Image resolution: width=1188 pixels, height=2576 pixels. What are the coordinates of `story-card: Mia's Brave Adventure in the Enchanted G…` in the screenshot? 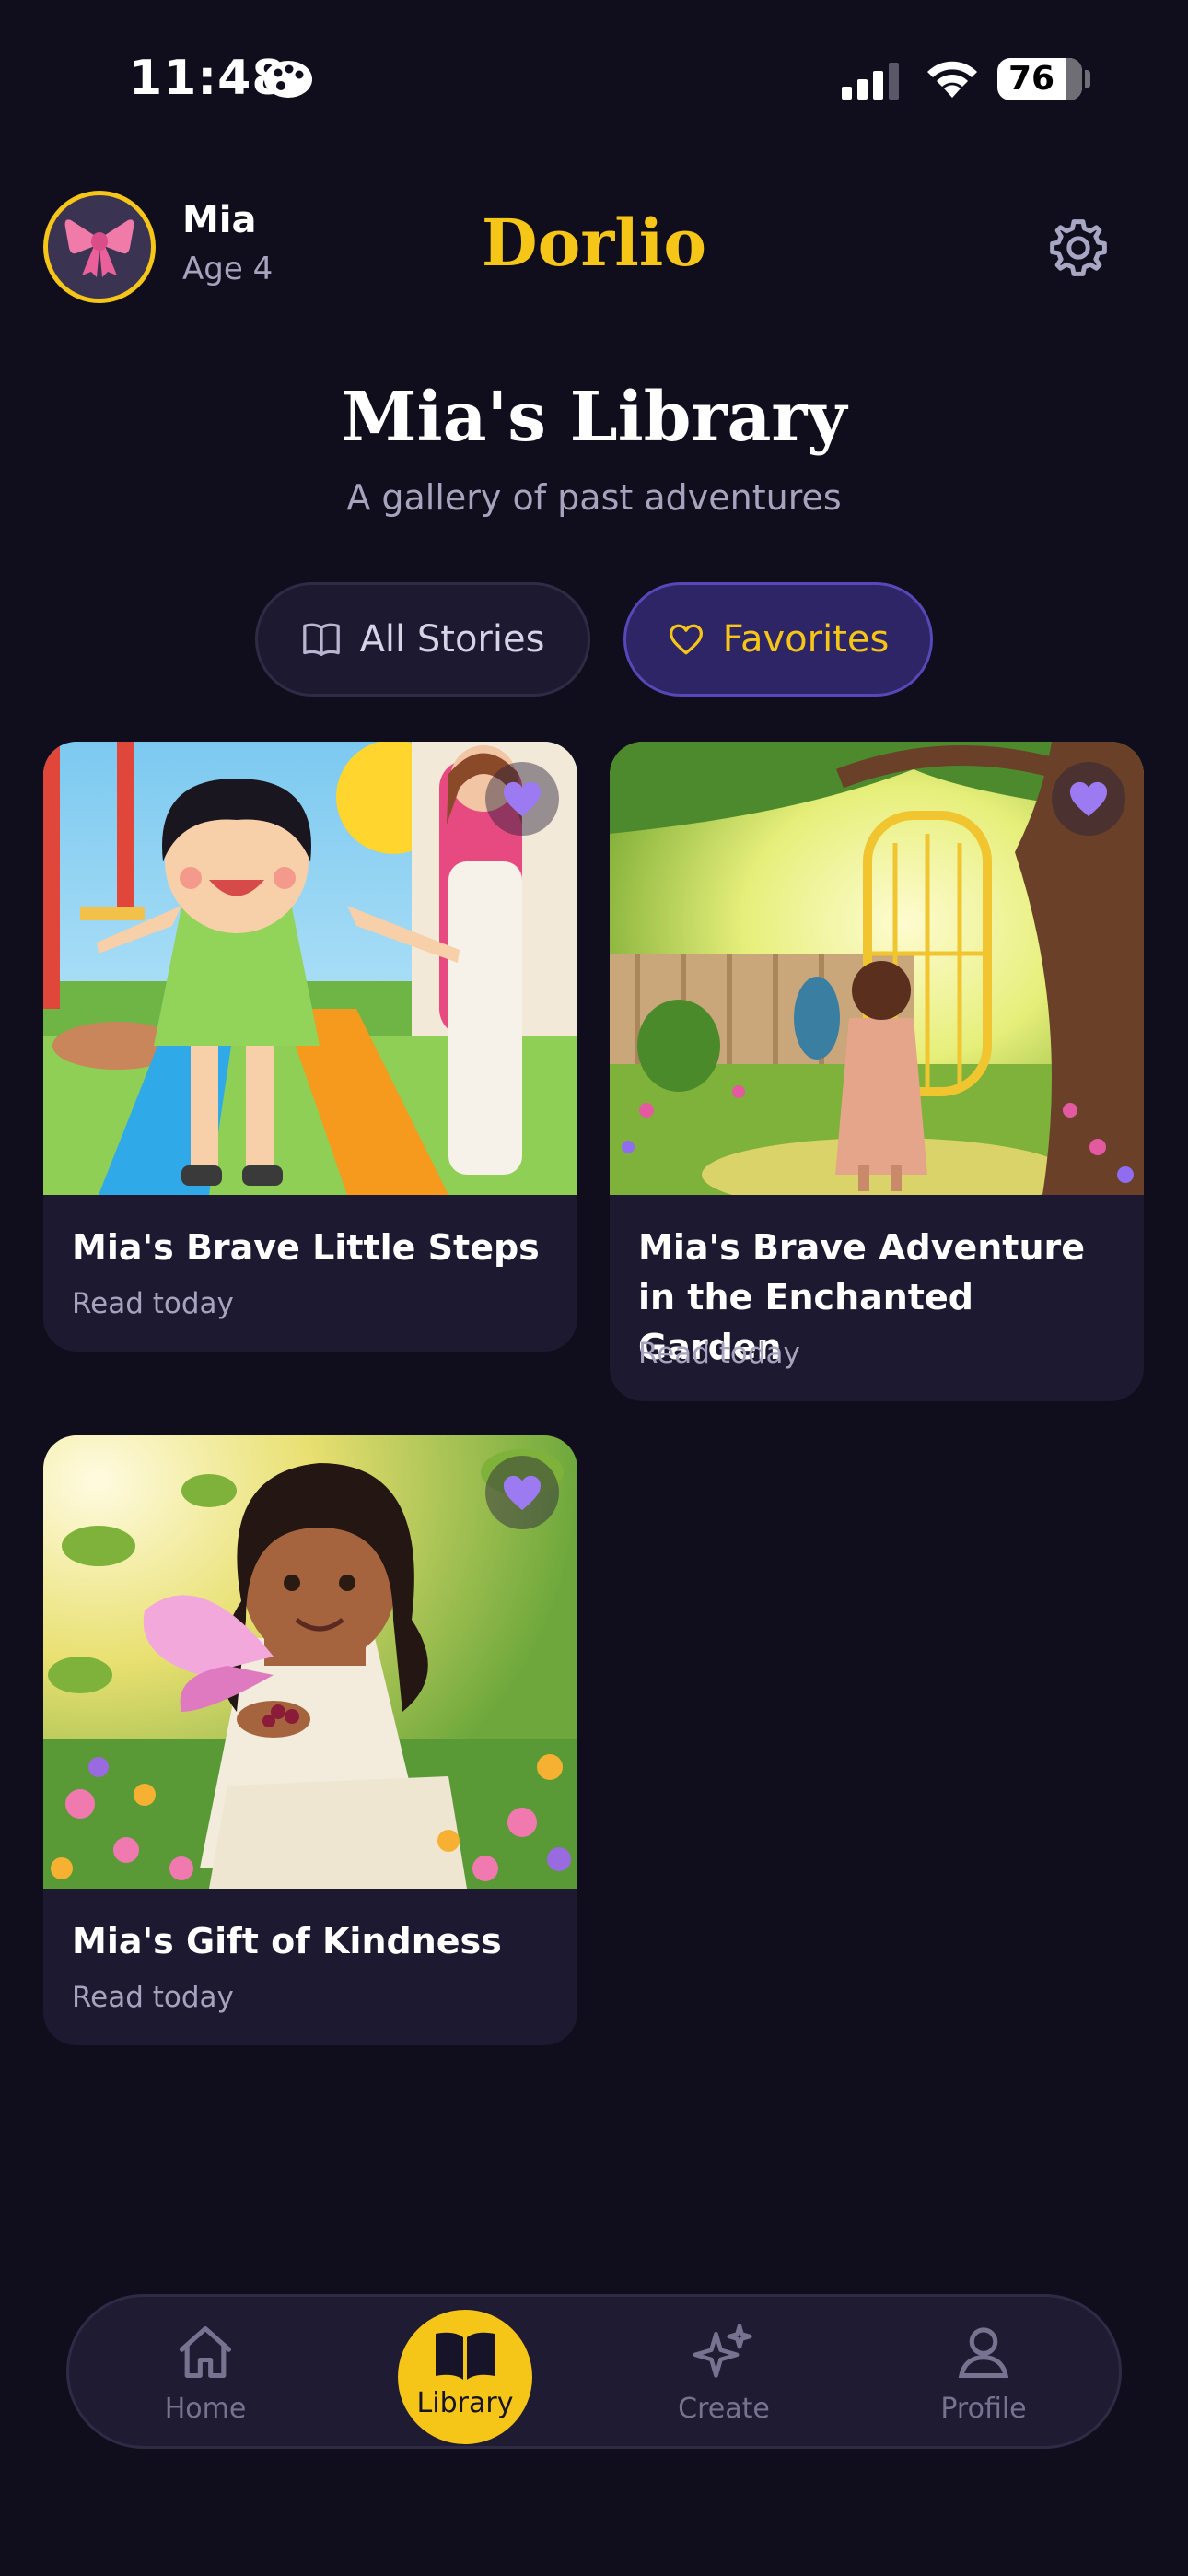 It's located at (877, 1071).